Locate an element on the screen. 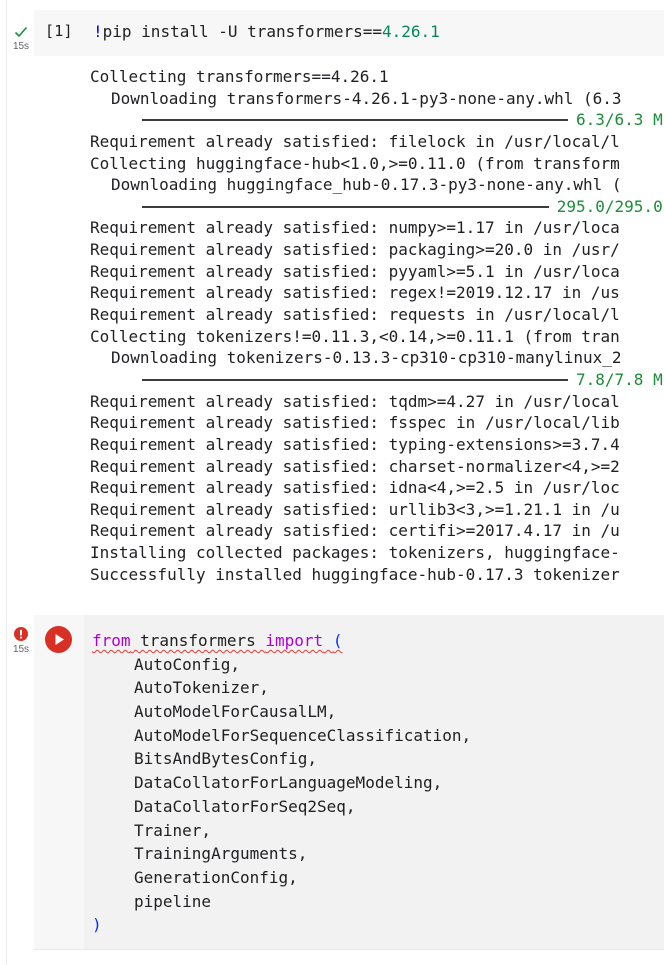 Image resolution: width=664 pixels, height=965 pixels. code-line: AutoTokenizer, is located at coordinates (281, 688).